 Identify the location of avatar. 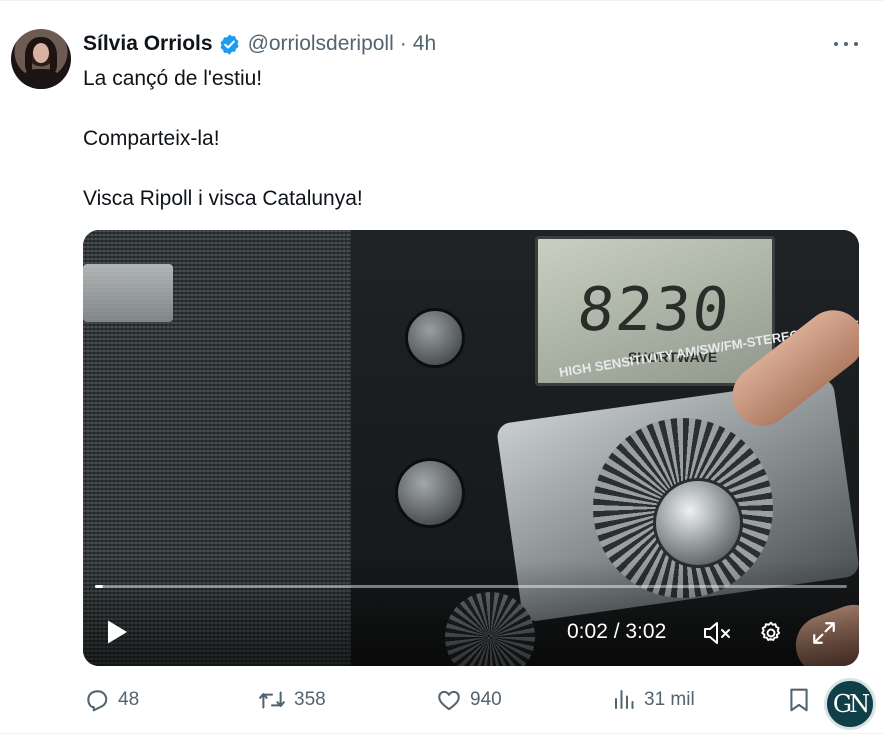
(41, 59).